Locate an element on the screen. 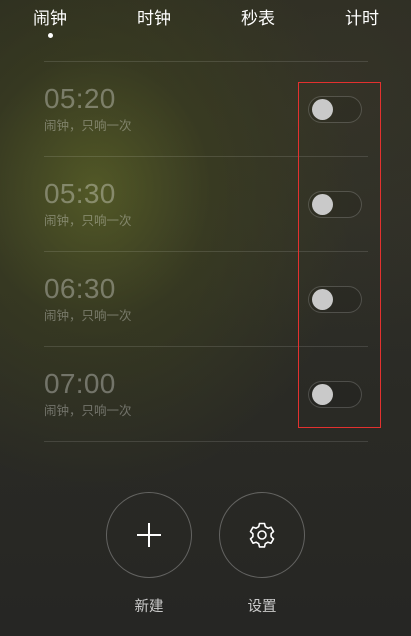 This screenshot has width=411, height=636. alarm-item: 05:20 闹钟，只响一次 is located at coordinates (206, 109).